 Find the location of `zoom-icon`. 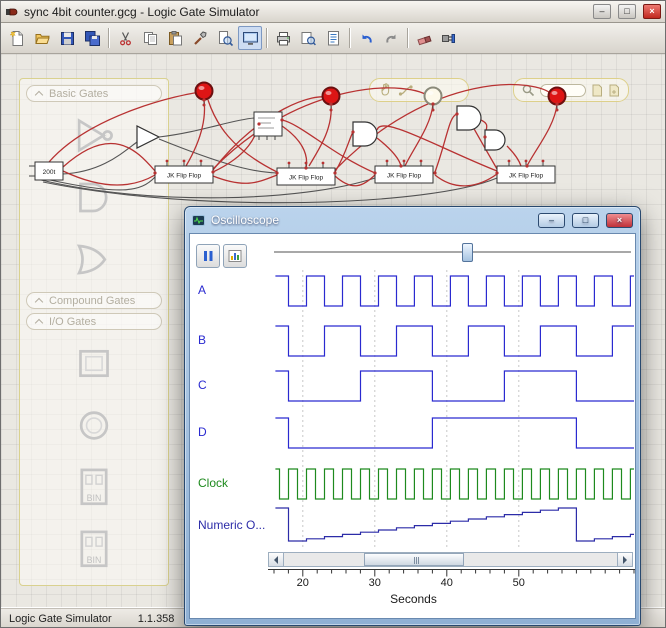

zoom-icon is located at coordinates (225, 38).